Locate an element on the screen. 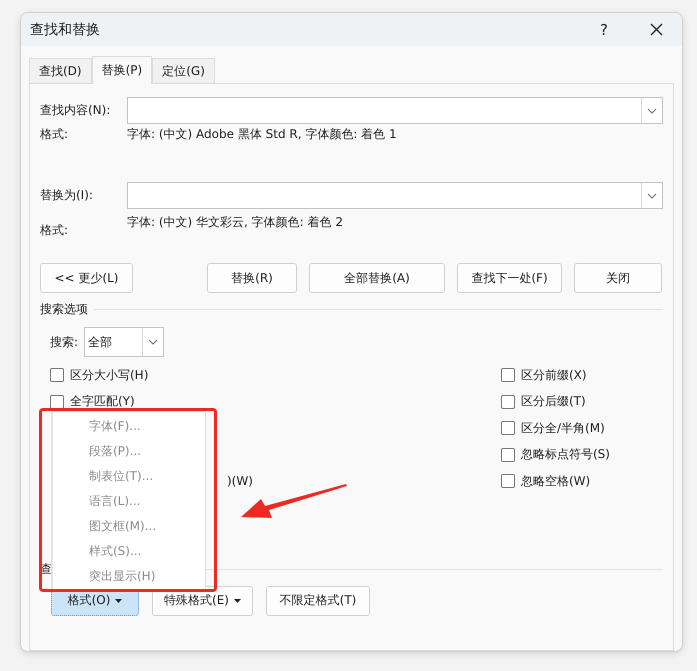 Image resolution: width=697 pixels, height=671 pixels. dialog-button: 关闭 is located at coordinates (618, 278).